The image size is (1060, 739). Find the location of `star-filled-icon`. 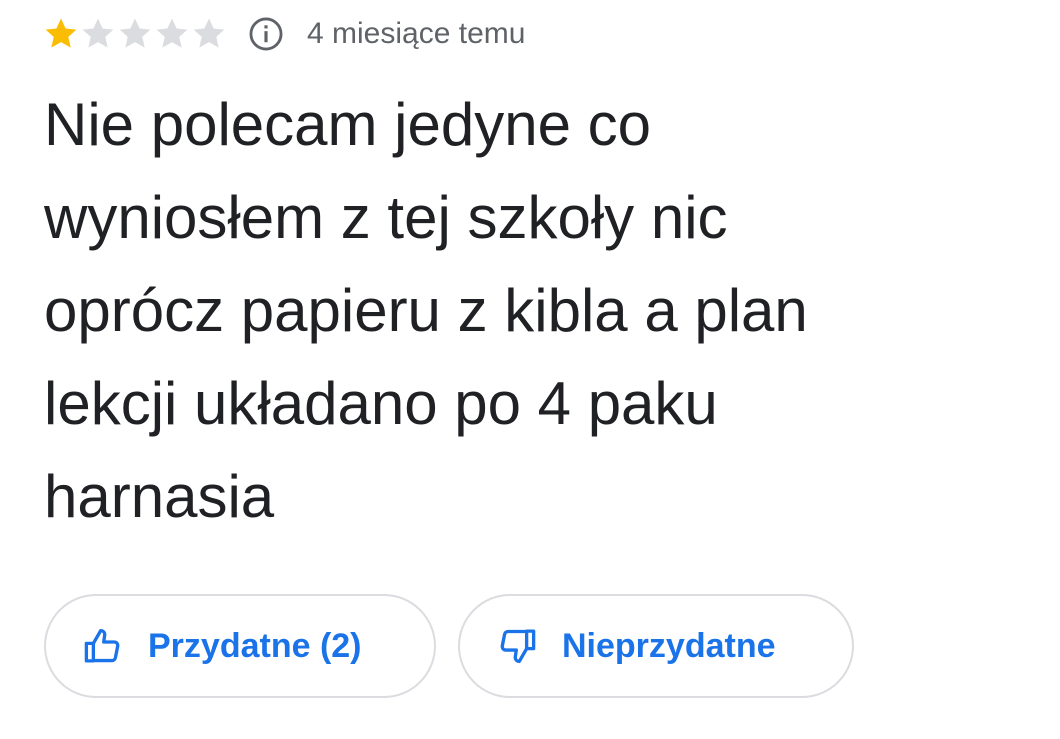

star-filled-icon is located at coordinates (61, 34).